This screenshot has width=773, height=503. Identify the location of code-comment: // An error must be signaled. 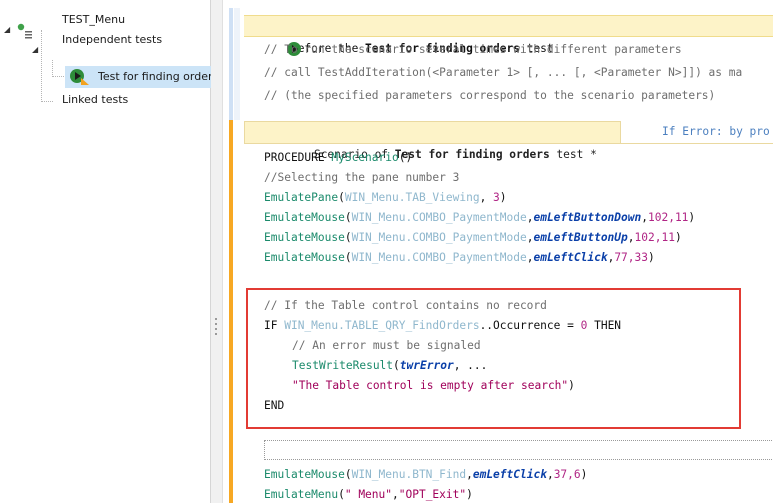
(386, 345).